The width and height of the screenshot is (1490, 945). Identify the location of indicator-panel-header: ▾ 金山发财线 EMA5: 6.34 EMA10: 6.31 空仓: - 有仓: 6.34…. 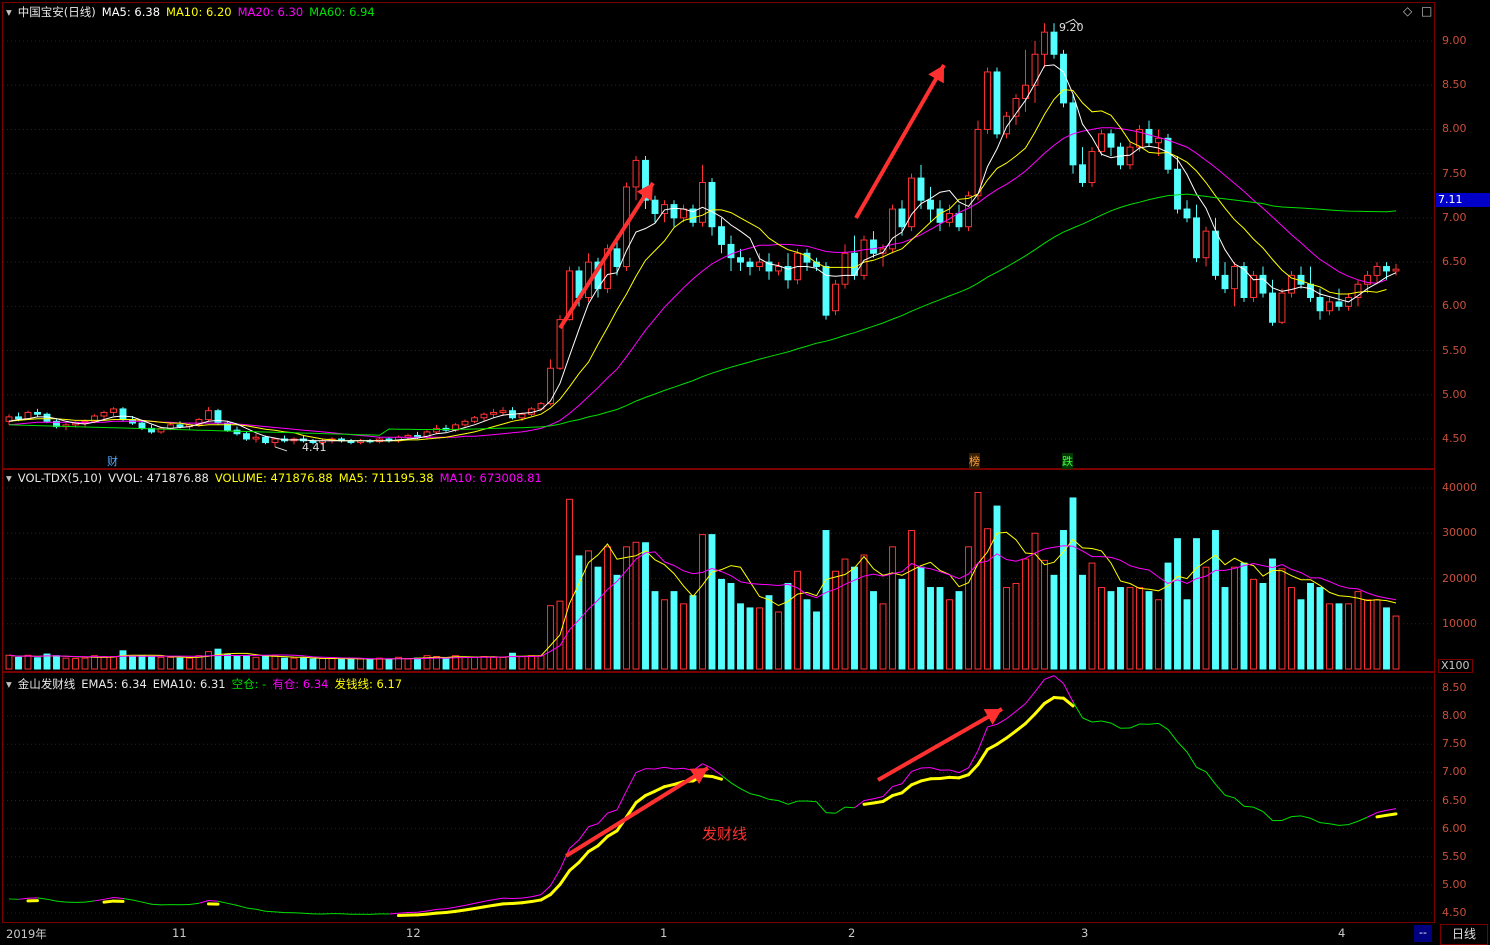
(207, 684).